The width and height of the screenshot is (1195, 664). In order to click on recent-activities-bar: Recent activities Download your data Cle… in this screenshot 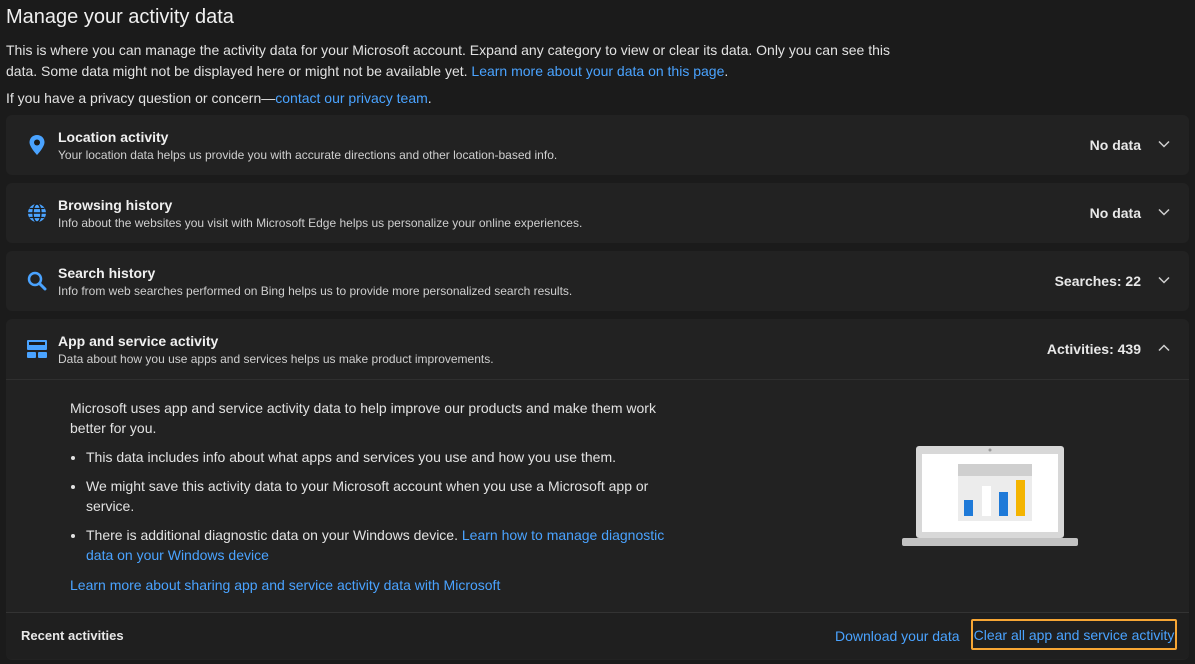, I will do `click(597, 635)`.